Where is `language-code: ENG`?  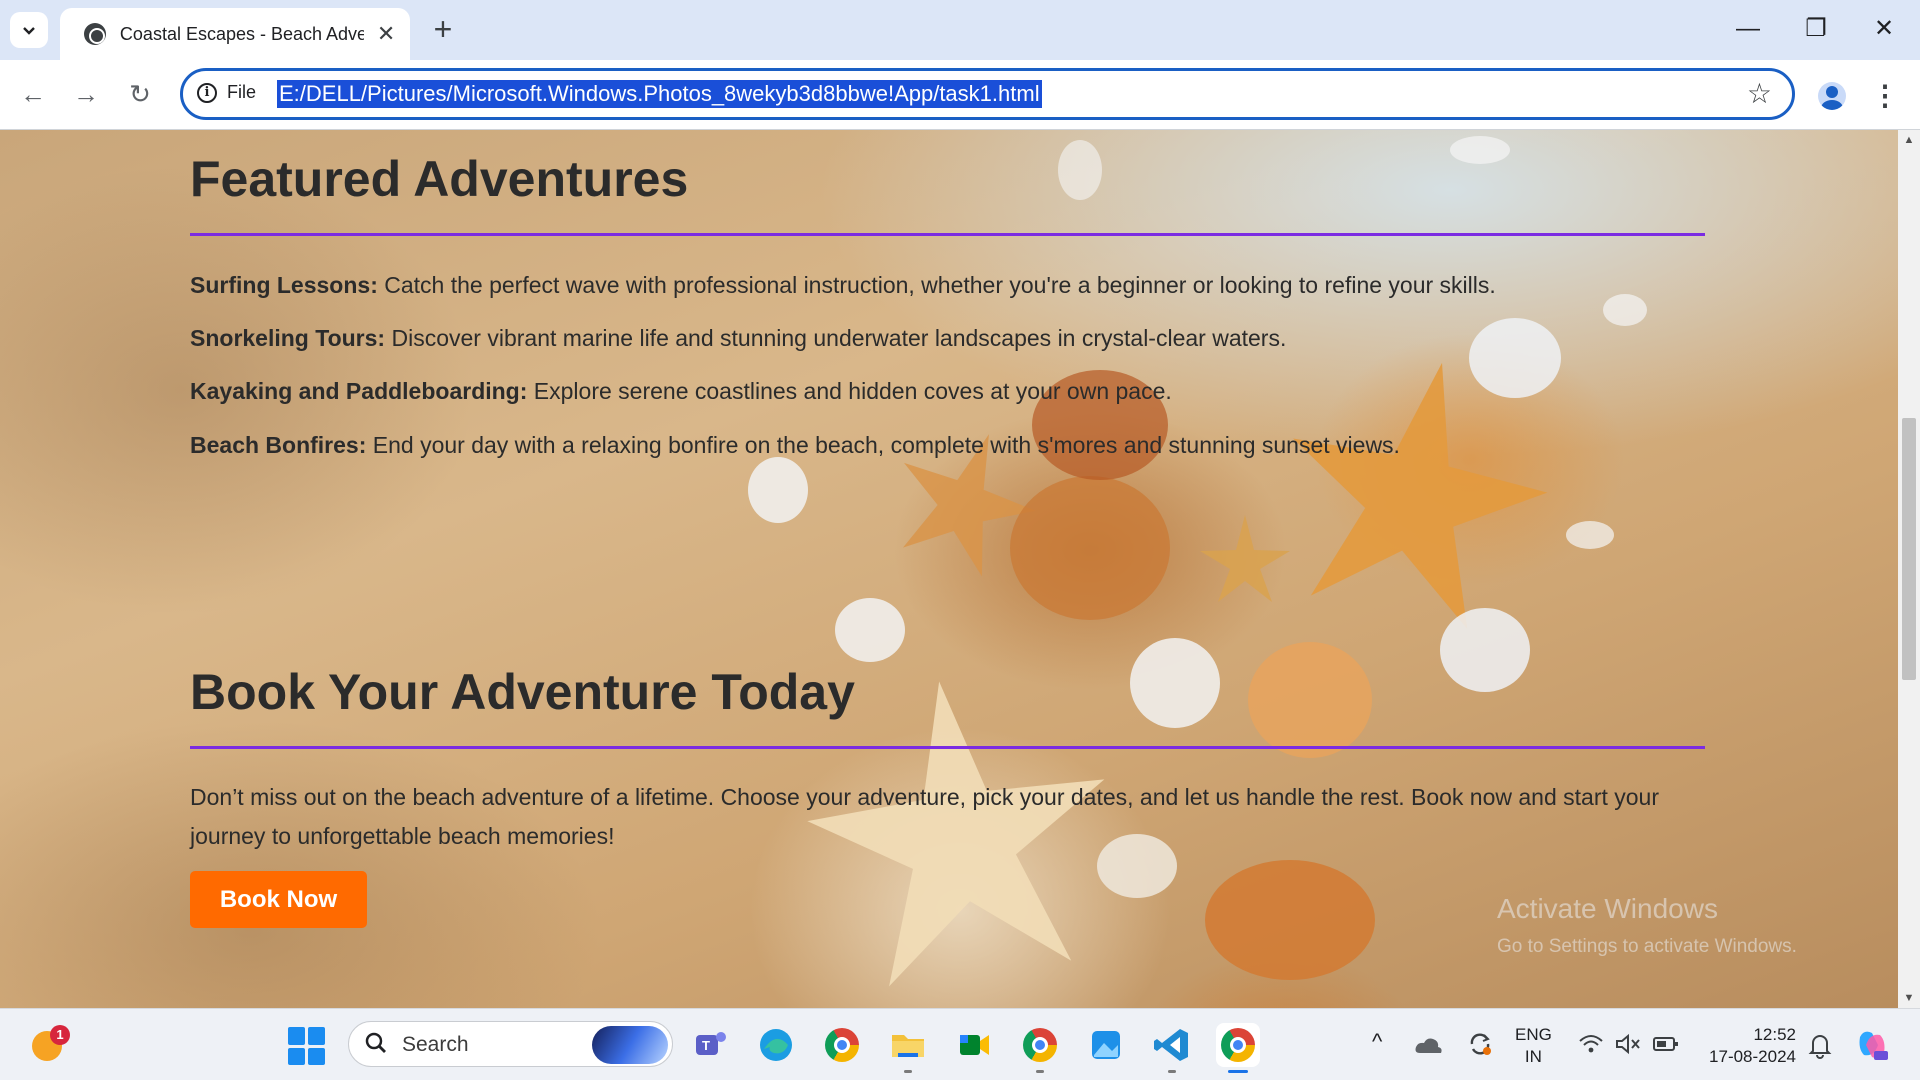
language-code: ENG is located at coordinates (1533, 1034).